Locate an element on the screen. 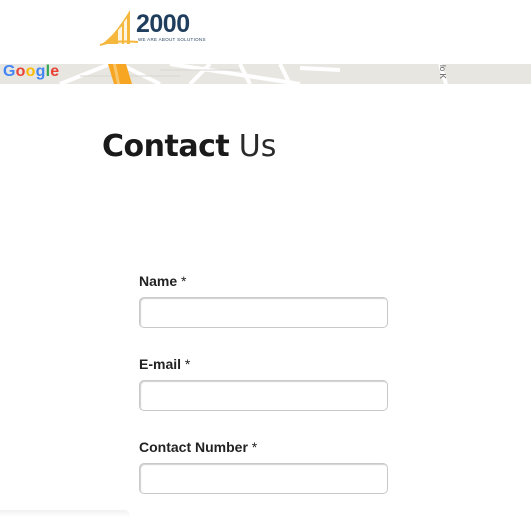 The width and height of the screenshot is (531, 517). map-roads is located at coordinates (253, 74).